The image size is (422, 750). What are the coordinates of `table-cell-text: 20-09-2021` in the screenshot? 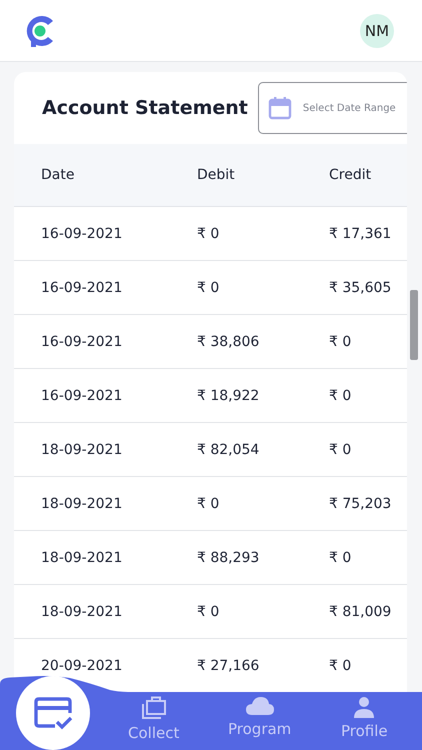 It's located at (82, 666).